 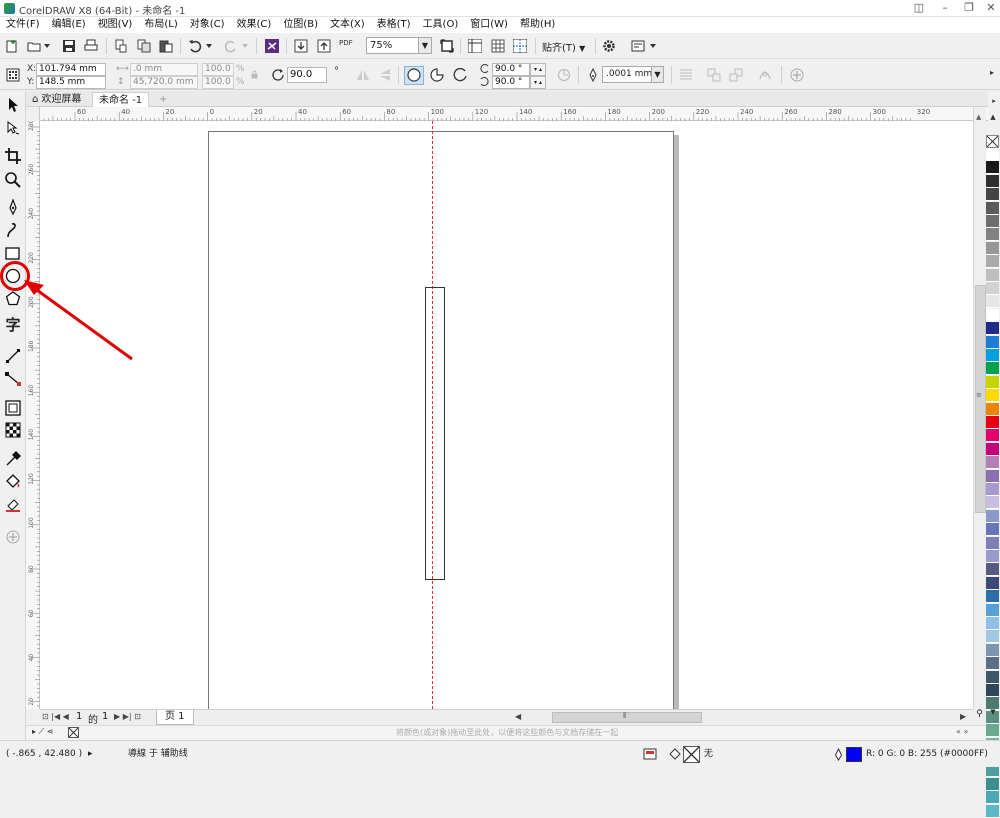 I want to click on drop-shadow-tool-icon, so click(x=13, y=408).